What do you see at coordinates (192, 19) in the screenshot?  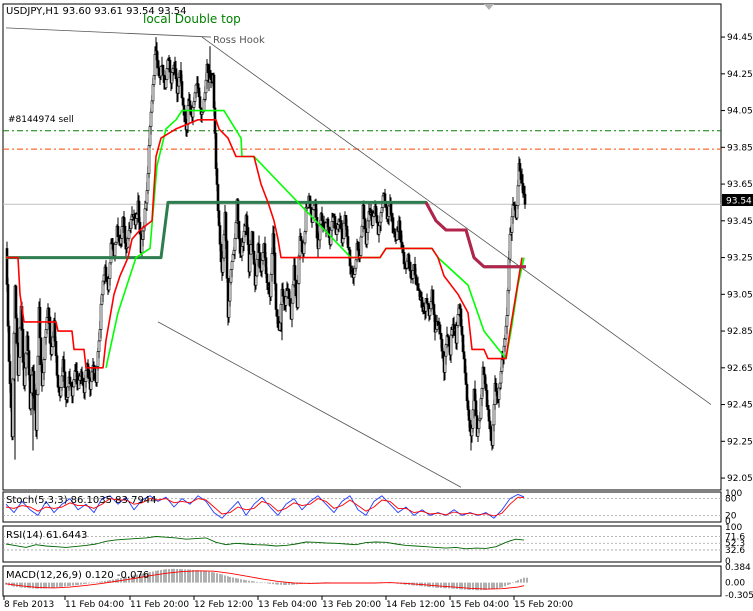 I see `double-top-annotation: local Double top` at bounding box center [192, 19].